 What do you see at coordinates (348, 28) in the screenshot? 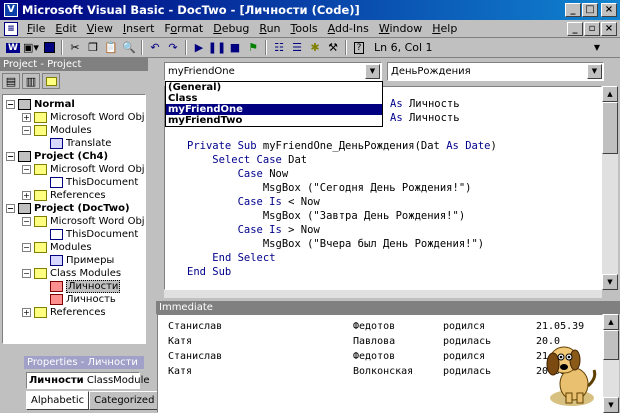
I see `menu-addins: Add-Ins` at bounding box center [348, 28].